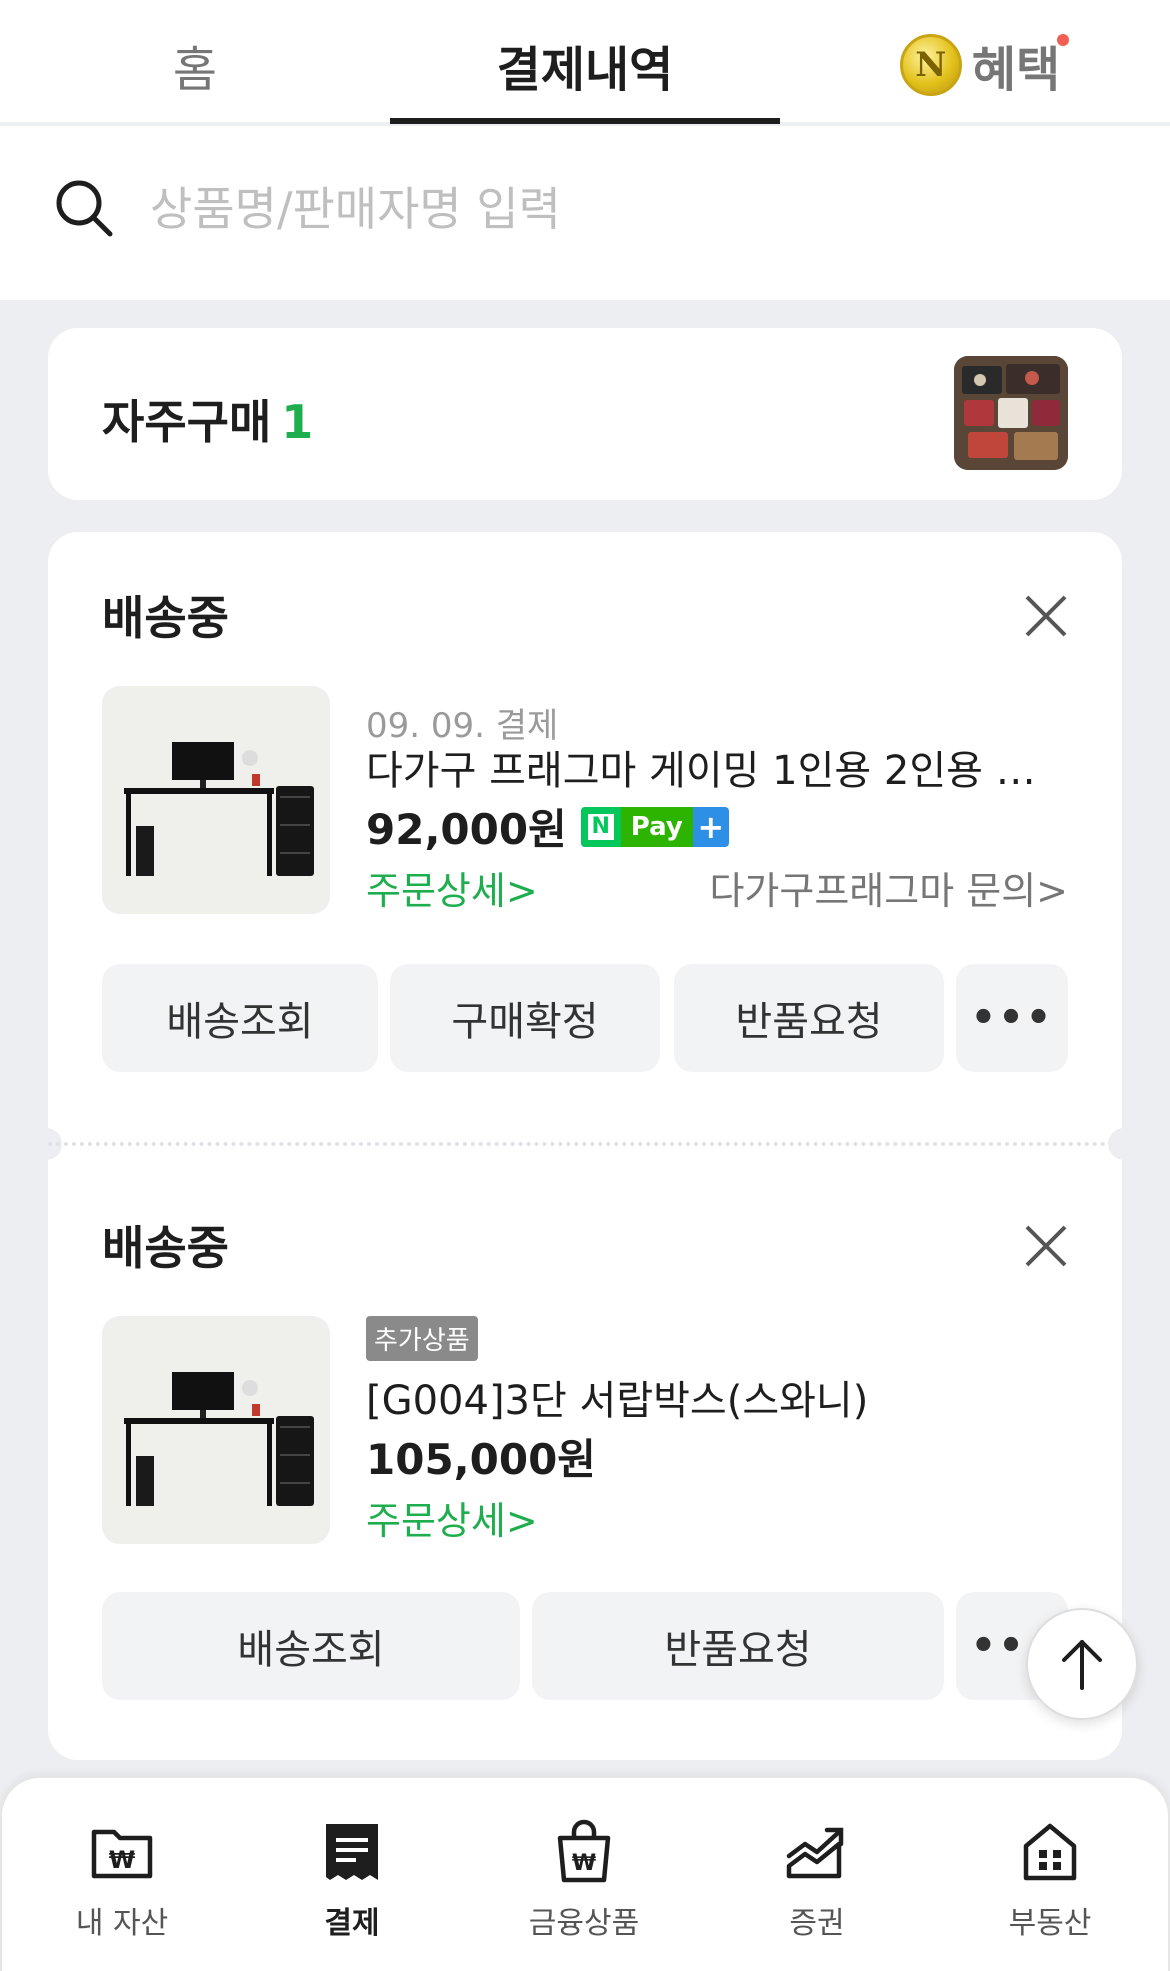  I want to click on nav-label: 부동산, so click(1050, 1923).